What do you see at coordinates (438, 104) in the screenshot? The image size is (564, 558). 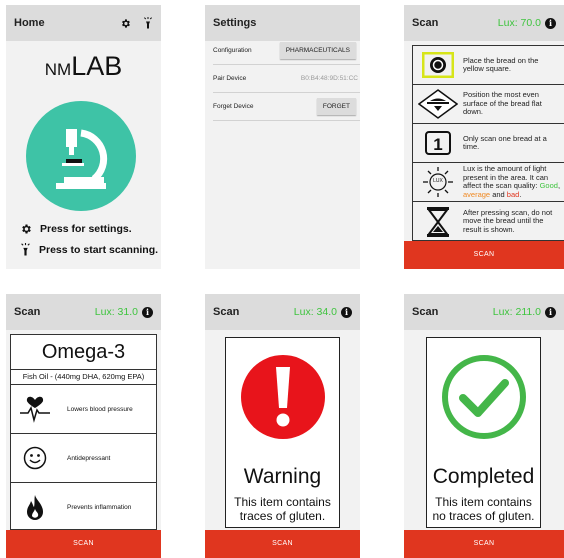 I see `flat-surface-icon` at bounding box center [438, 104].